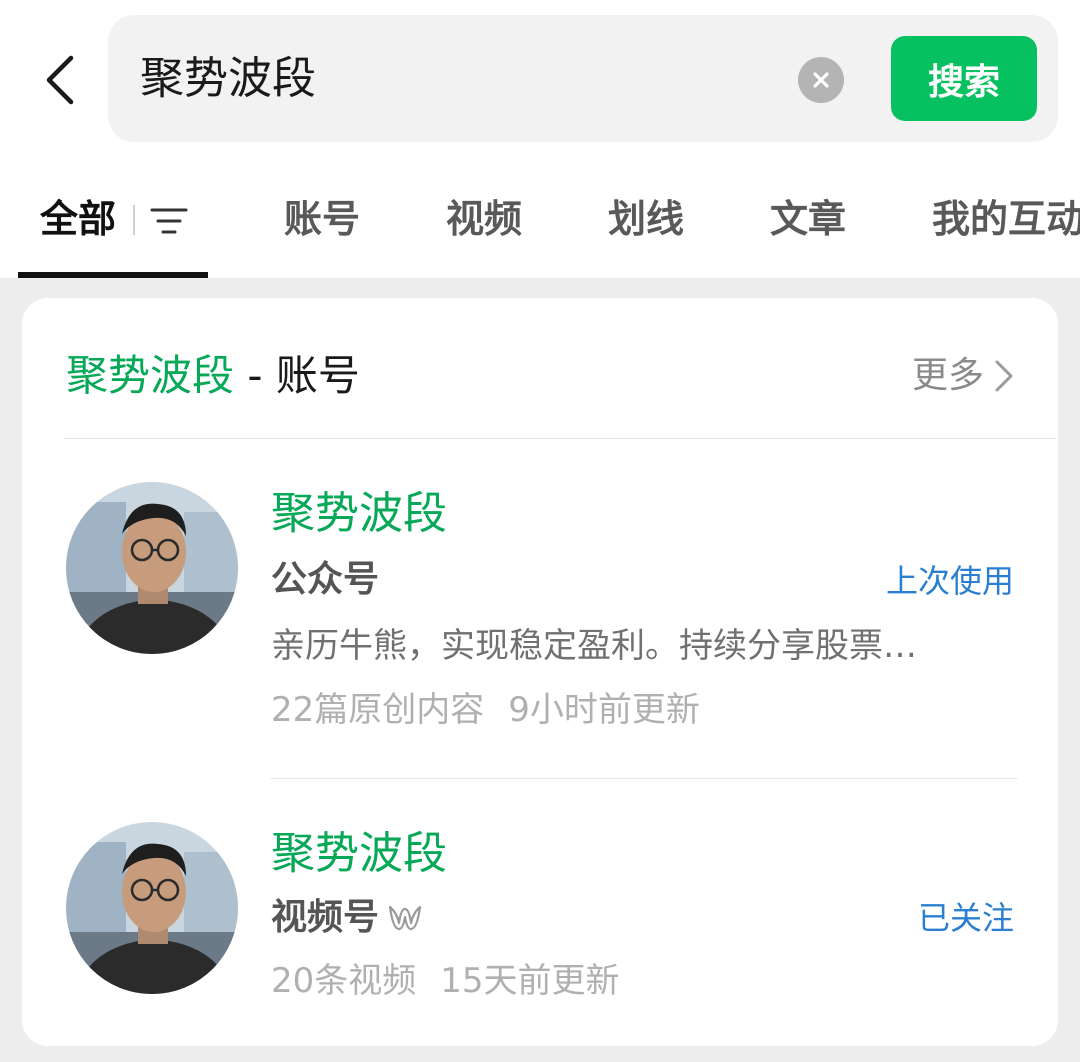 This screenshot has height=1062, width=1080. What do you see at coordinates (964, 78) in the screenshot?
I see `search-button: 搜索` at bounding box center [964, 78].